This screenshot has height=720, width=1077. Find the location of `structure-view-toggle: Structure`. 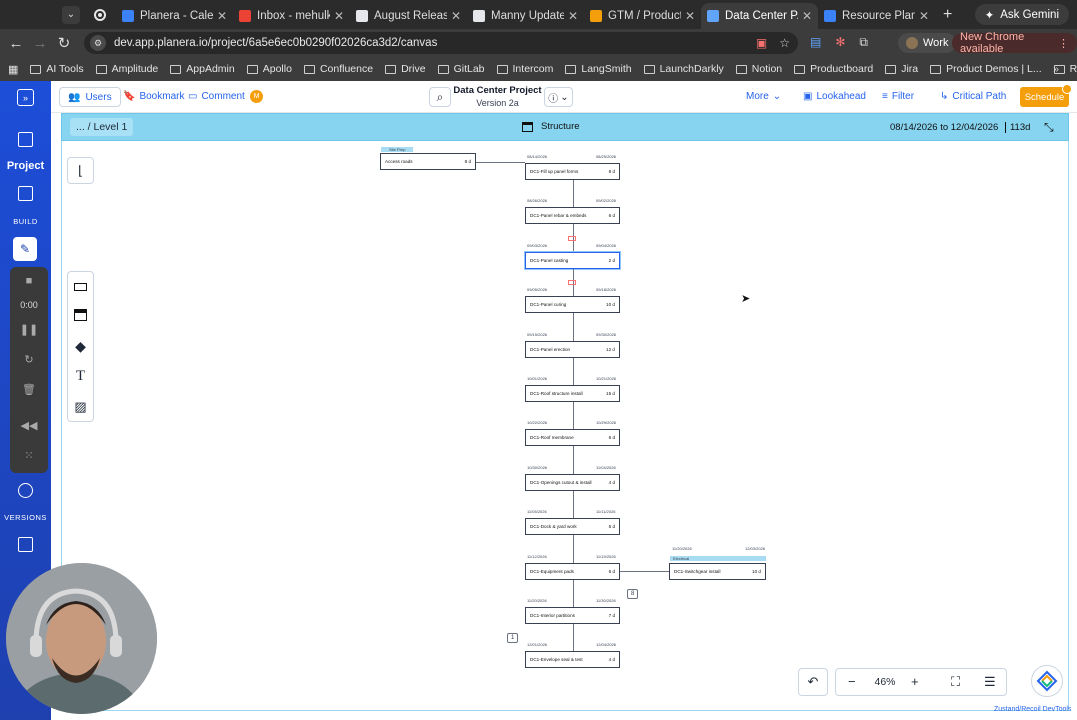

structure-view-toggle: Structure is located at coordinates (551, 126).